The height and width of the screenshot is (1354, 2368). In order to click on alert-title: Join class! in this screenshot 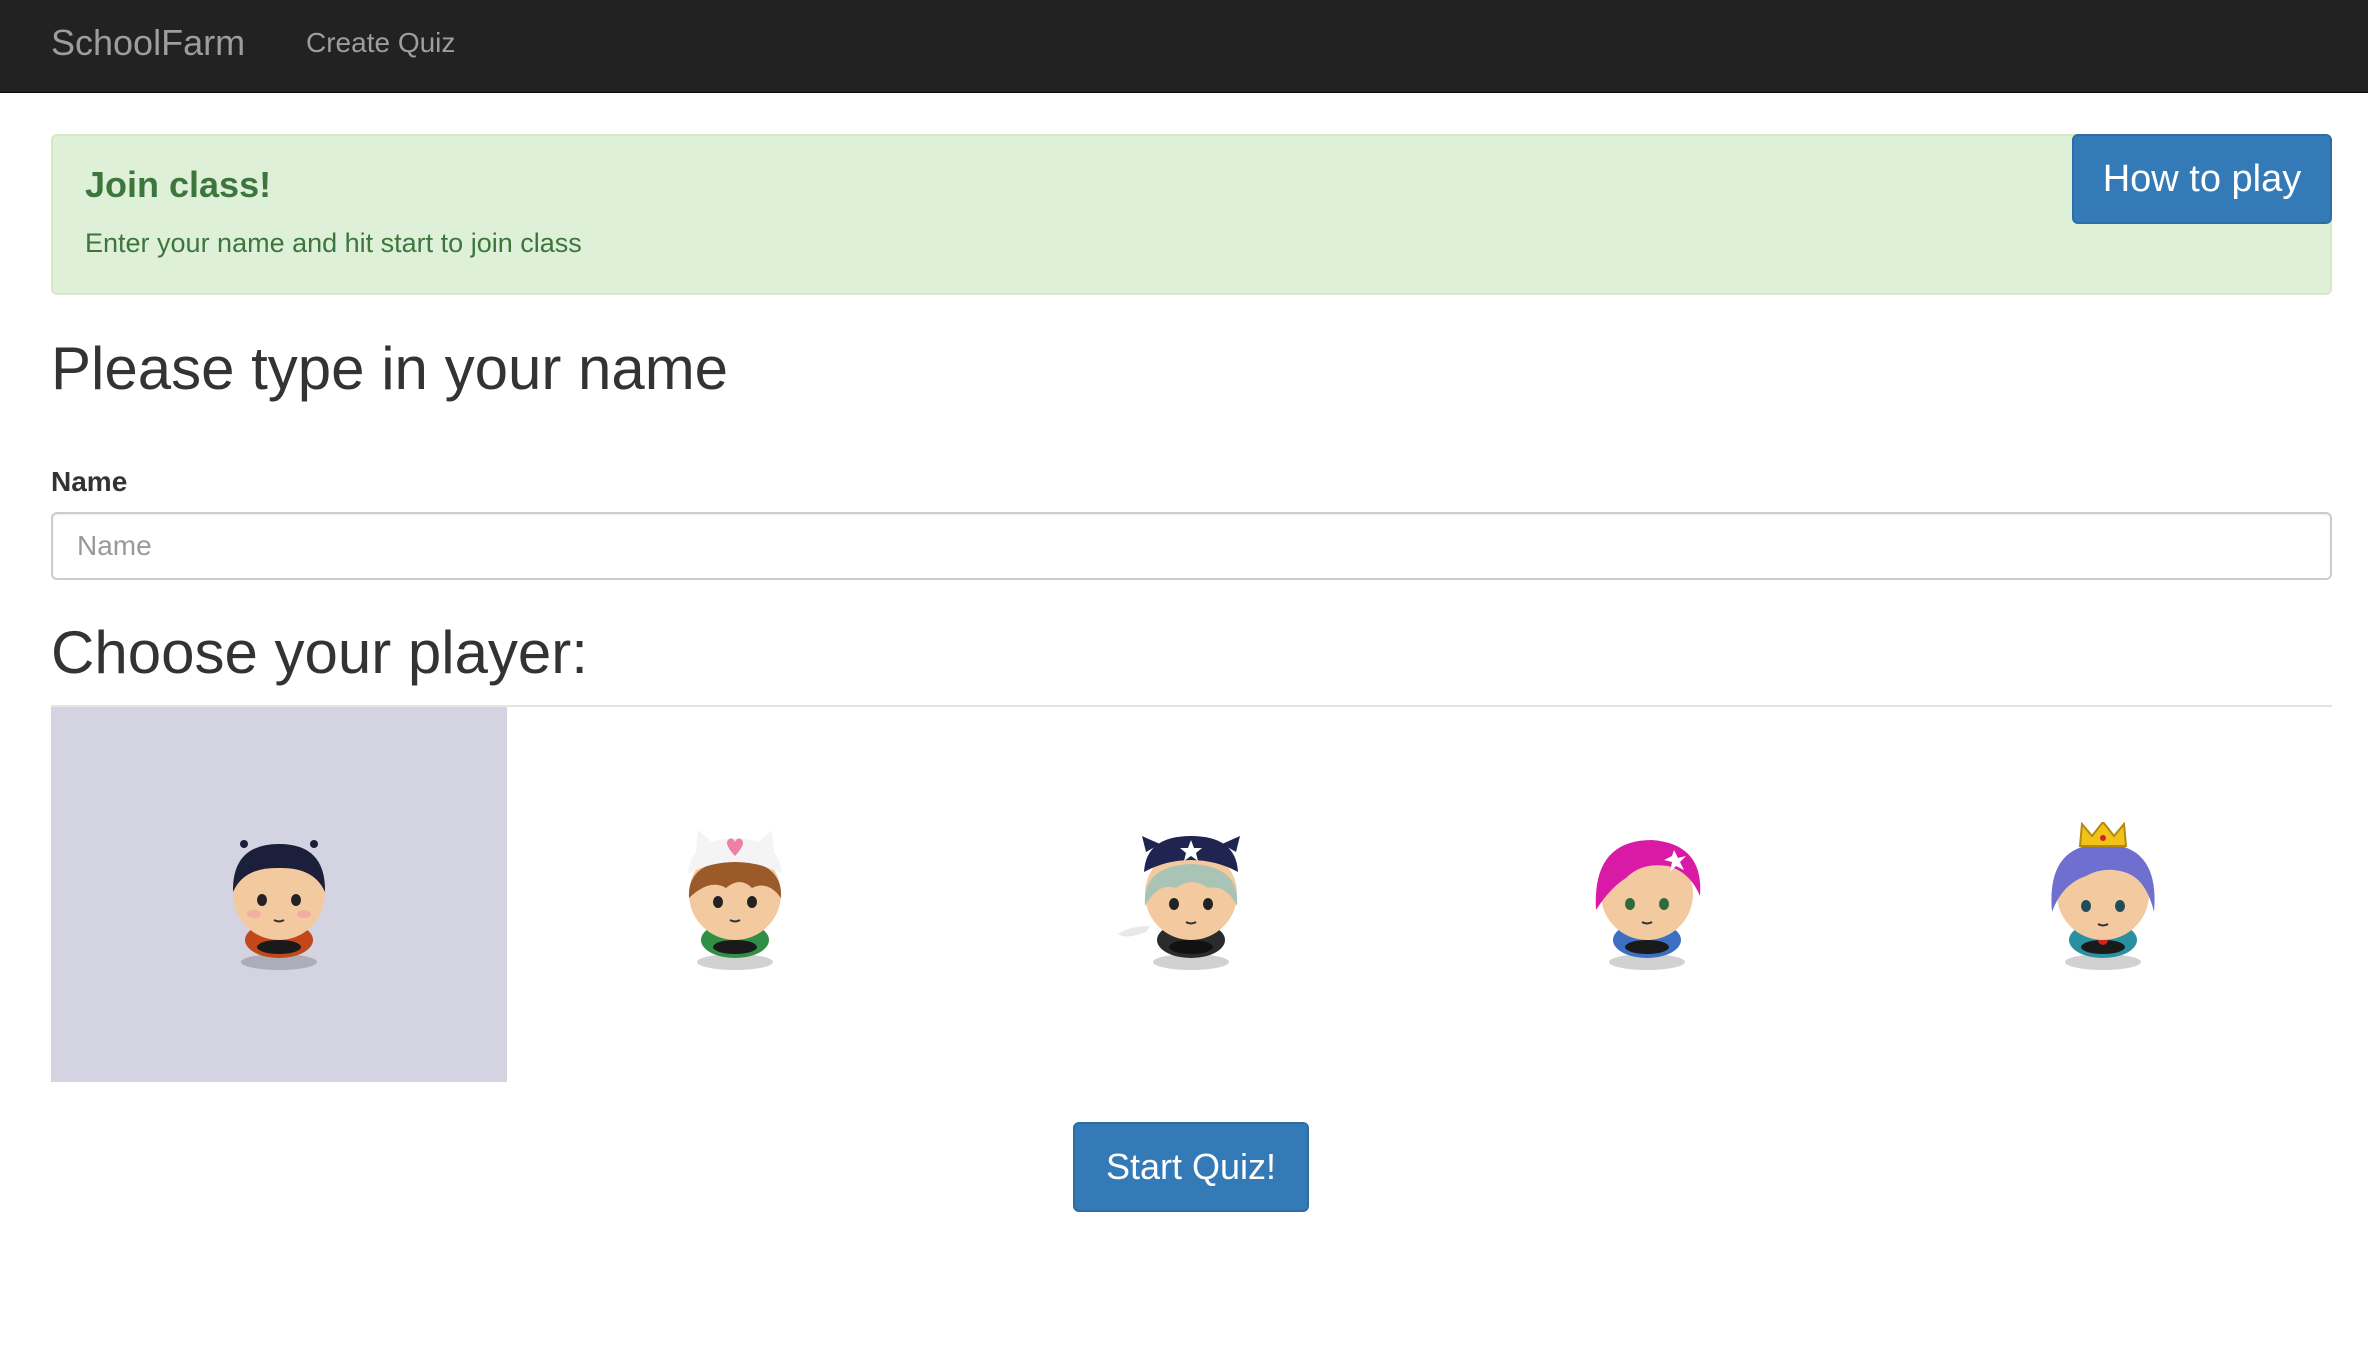, I will do `click(178, 184)`.